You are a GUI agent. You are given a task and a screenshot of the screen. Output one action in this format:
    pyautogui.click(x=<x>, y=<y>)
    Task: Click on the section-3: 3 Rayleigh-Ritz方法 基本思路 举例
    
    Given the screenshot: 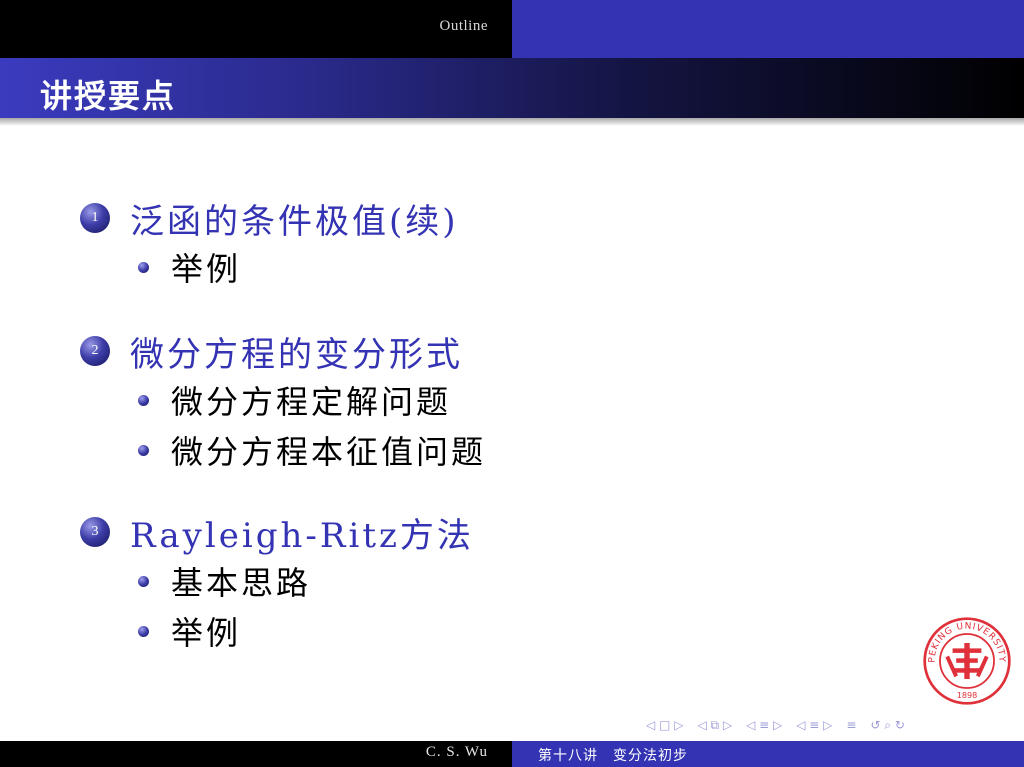 What is the action you would take?
    pyautogui.click(x=277, y=582)
    